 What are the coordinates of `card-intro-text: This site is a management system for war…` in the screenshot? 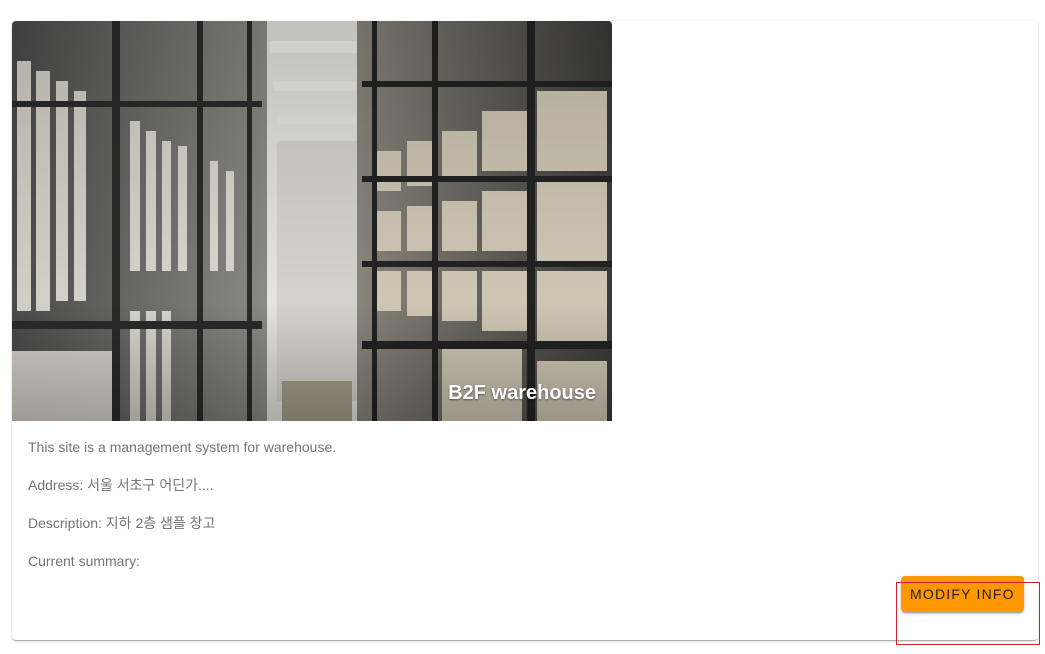 It's located at (182, 447).